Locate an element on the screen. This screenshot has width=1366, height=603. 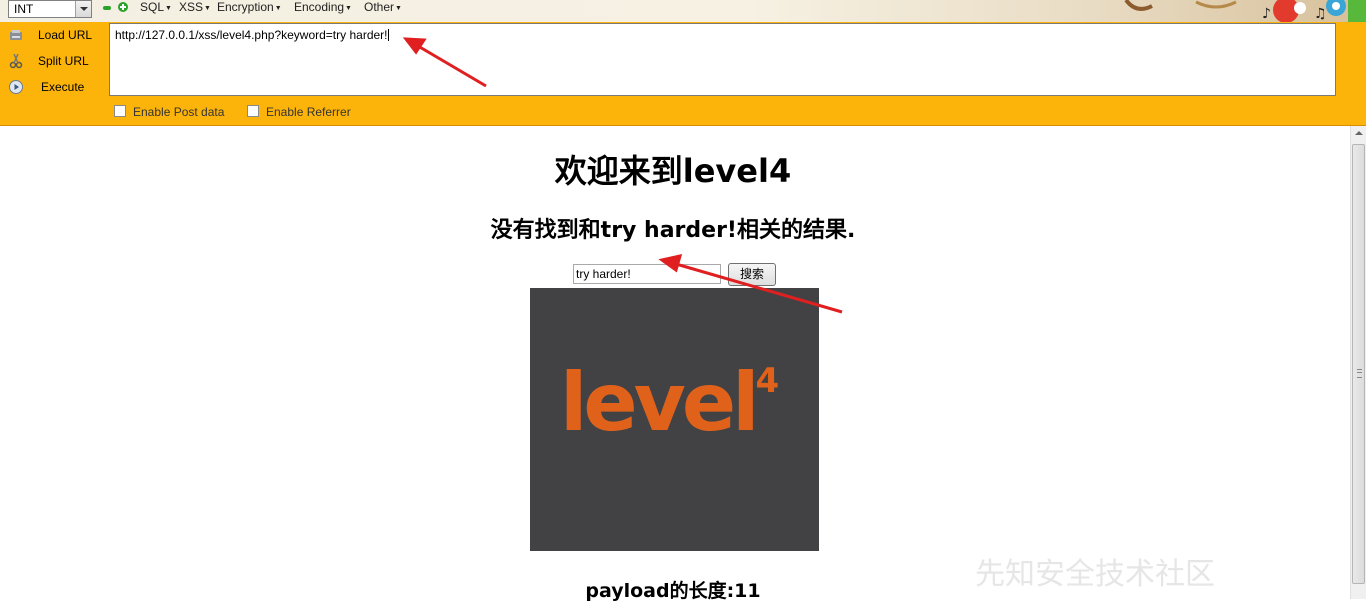
plus-icon is located at coordinates (123, 7).